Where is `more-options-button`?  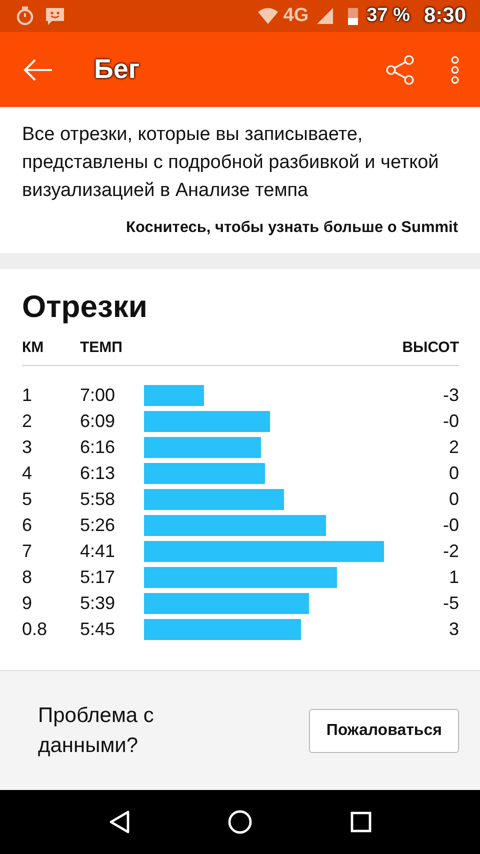
more-options-button is located at coordinates (455, 69).